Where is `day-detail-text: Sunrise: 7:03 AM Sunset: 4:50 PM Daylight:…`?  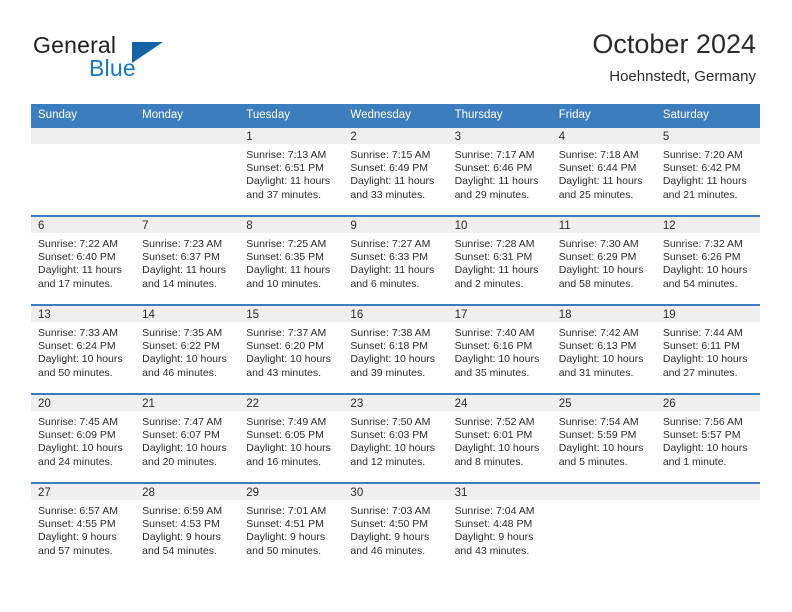
day-detail-text: Sunrise: 7:03 AM Sunset: 4:50 PM Daylight:… is located at coordinates (395, 529).